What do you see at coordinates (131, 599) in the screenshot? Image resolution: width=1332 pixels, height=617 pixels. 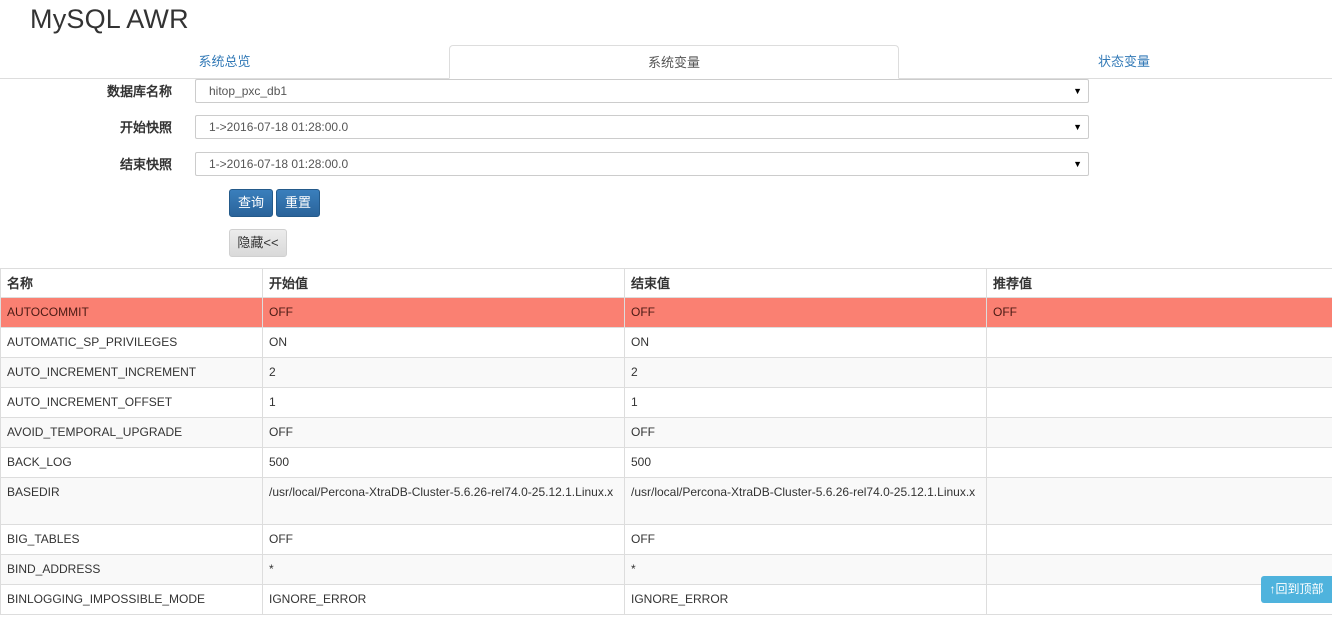 I see `cell-name: BINLOGGING_IMPOSSIBLE_MODE` at bounding box center [131, 599].